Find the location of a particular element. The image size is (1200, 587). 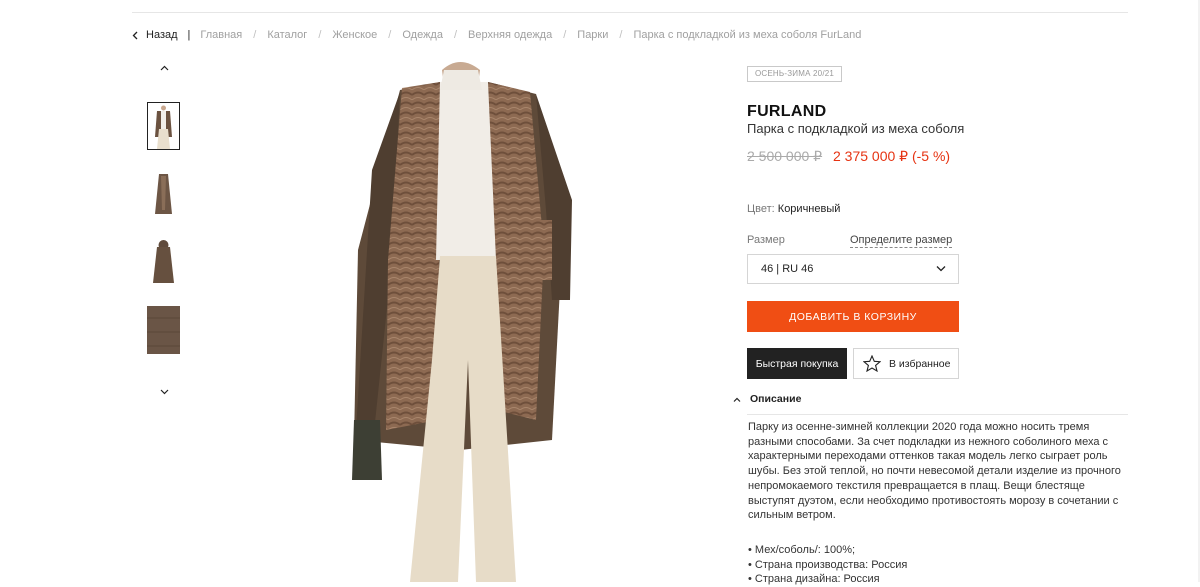

thumbnail-front-view is located at coordinates (163, 126).